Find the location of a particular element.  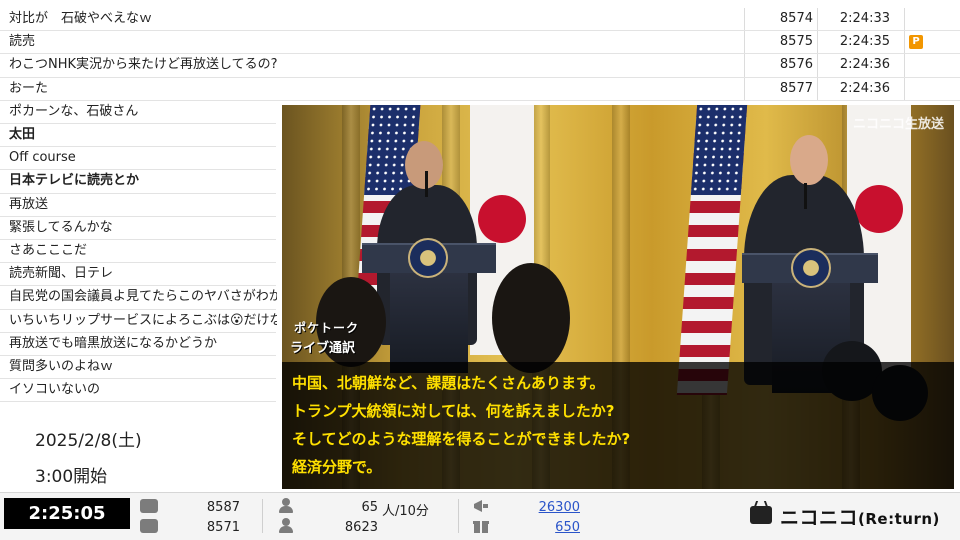

us-flag is located at coordinates (712, 250).